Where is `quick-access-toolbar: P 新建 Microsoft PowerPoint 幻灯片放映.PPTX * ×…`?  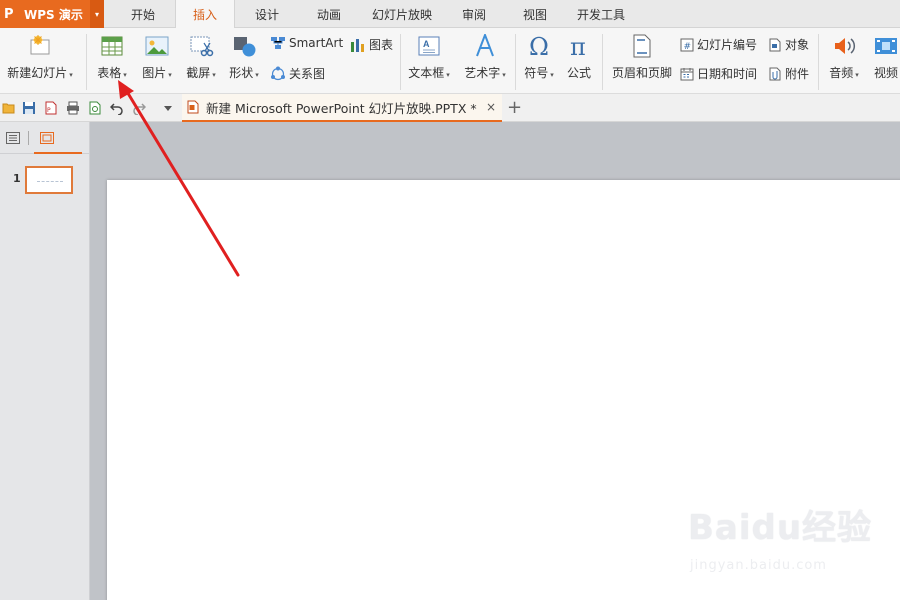
quick-access-toolbar: P 新建 Microsoft PowerPoint 幻灯片放映.PPTX * ×… is located at coordinates (450, 108).